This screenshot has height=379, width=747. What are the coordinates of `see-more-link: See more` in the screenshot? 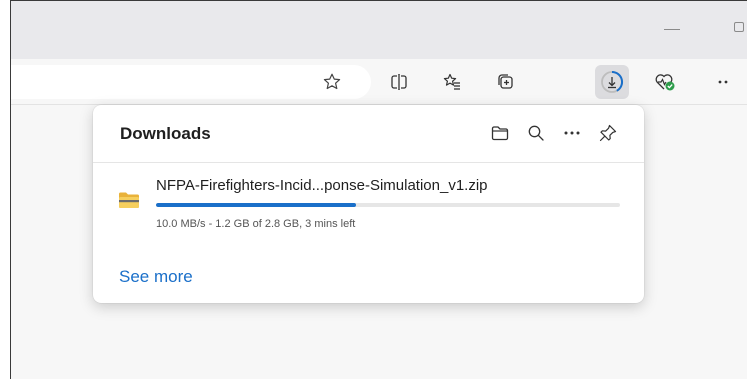 It's located at (156, 277).